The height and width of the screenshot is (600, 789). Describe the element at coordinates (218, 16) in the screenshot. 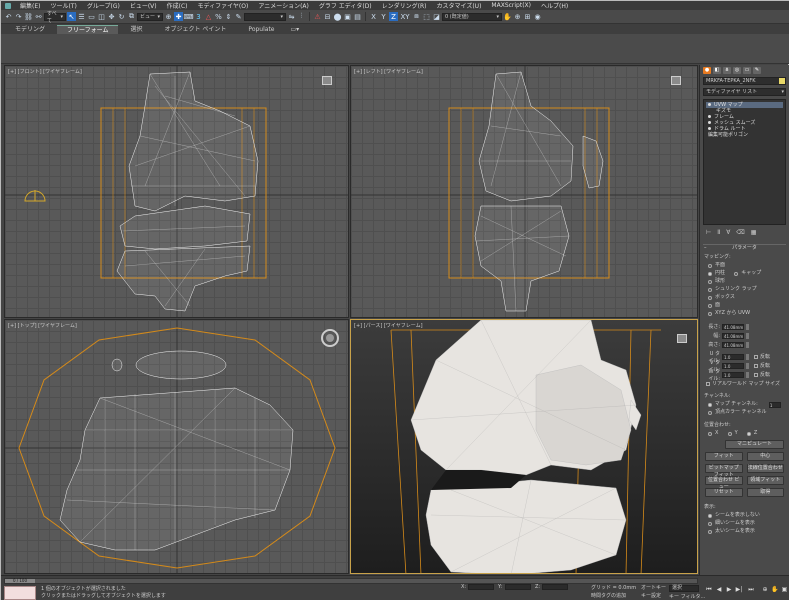

I see `percent-snap-icon: %` at that location.